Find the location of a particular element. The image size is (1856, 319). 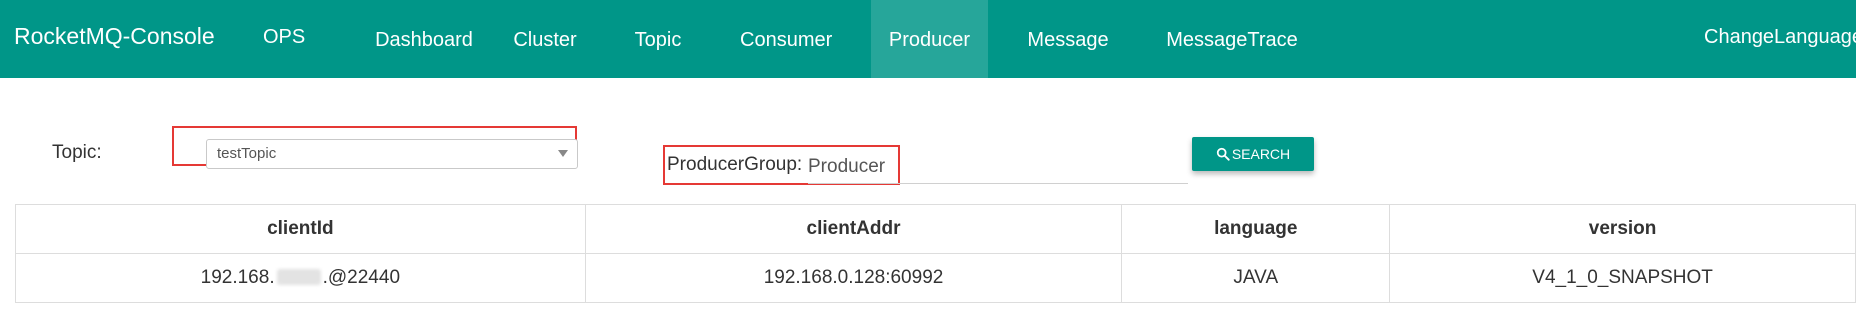

cell-client-id: 192.168. .@22440 is located at coordinates (300, 278).